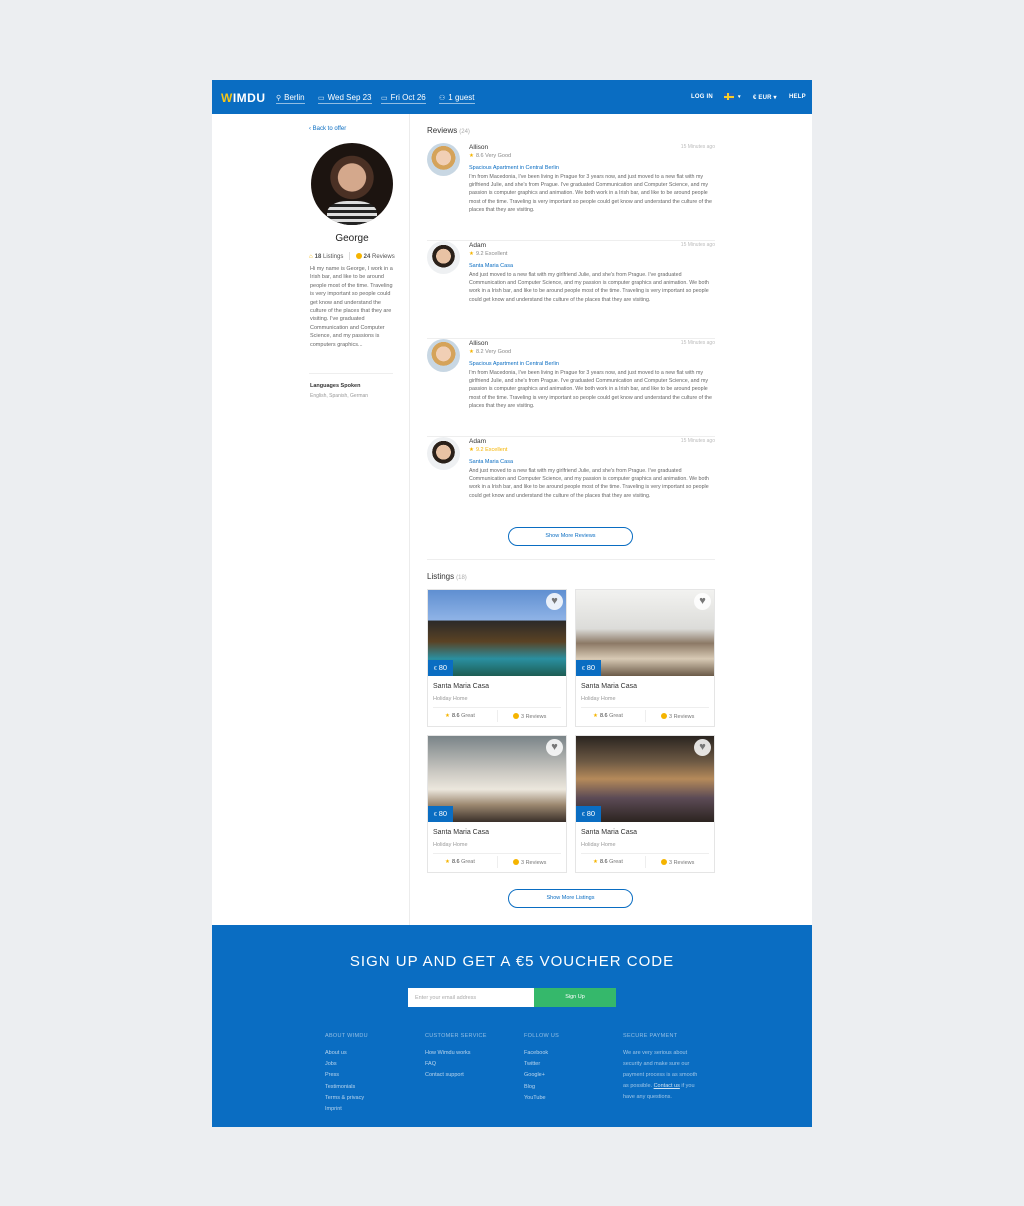 This screenshot has height=1206, width=1024. Describe the element at coordinates (570, 536) in the screenshot. I see `show-more-reviews-button: Show More Reviews` at that location.